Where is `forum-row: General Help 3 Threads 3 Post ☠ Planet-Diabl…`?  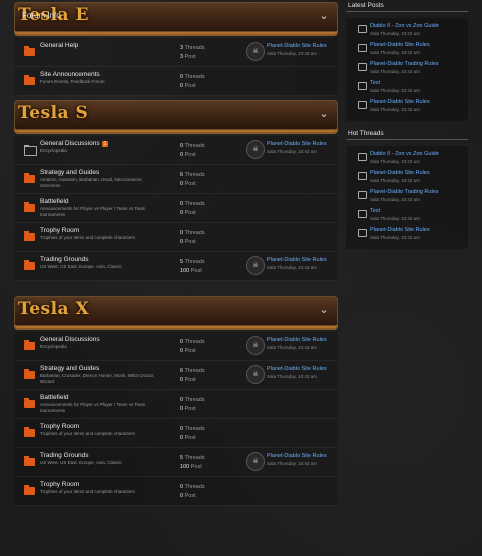
forum-row: General Help 3 Threads 3 Post ☠ Planet-Diabl… is located at coordinates (176, 52).